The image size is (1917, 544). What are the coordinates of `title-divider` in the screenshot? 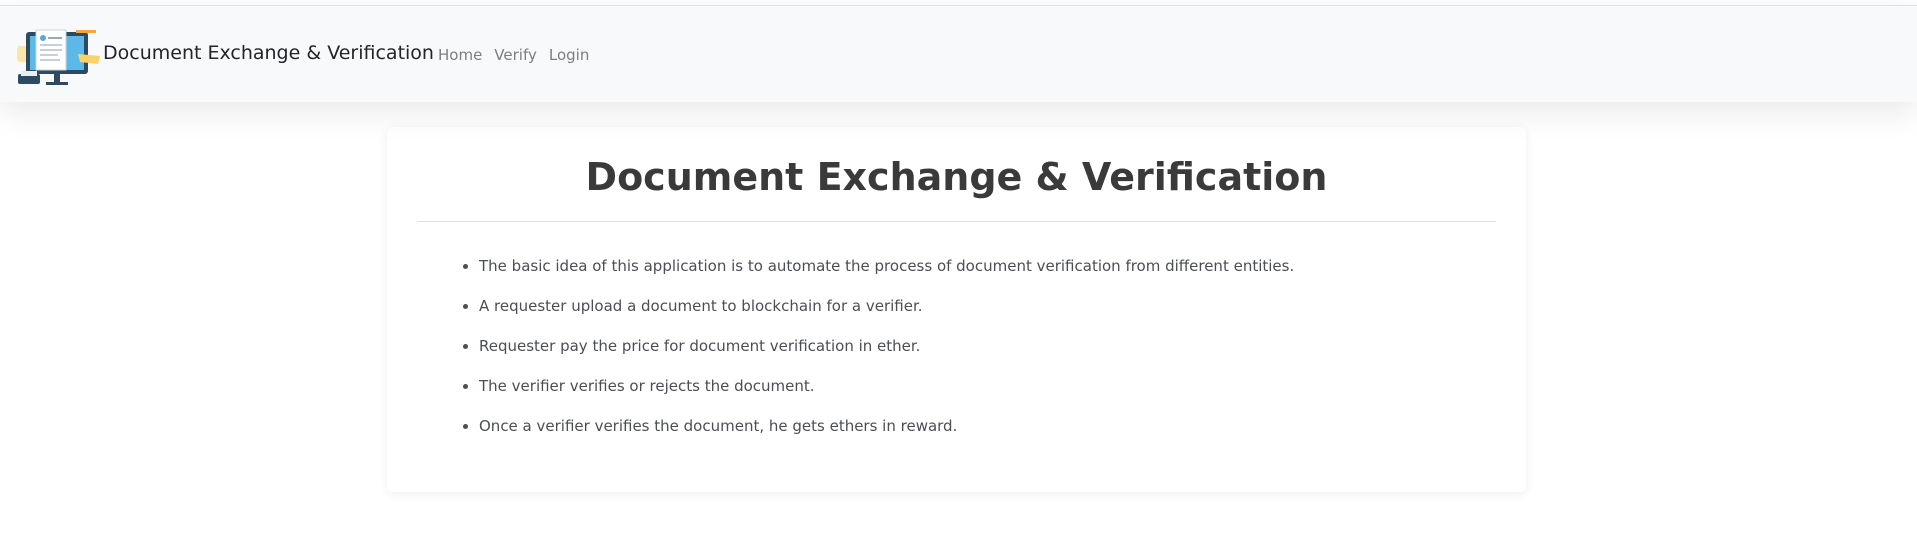 It's located at (956, 221).